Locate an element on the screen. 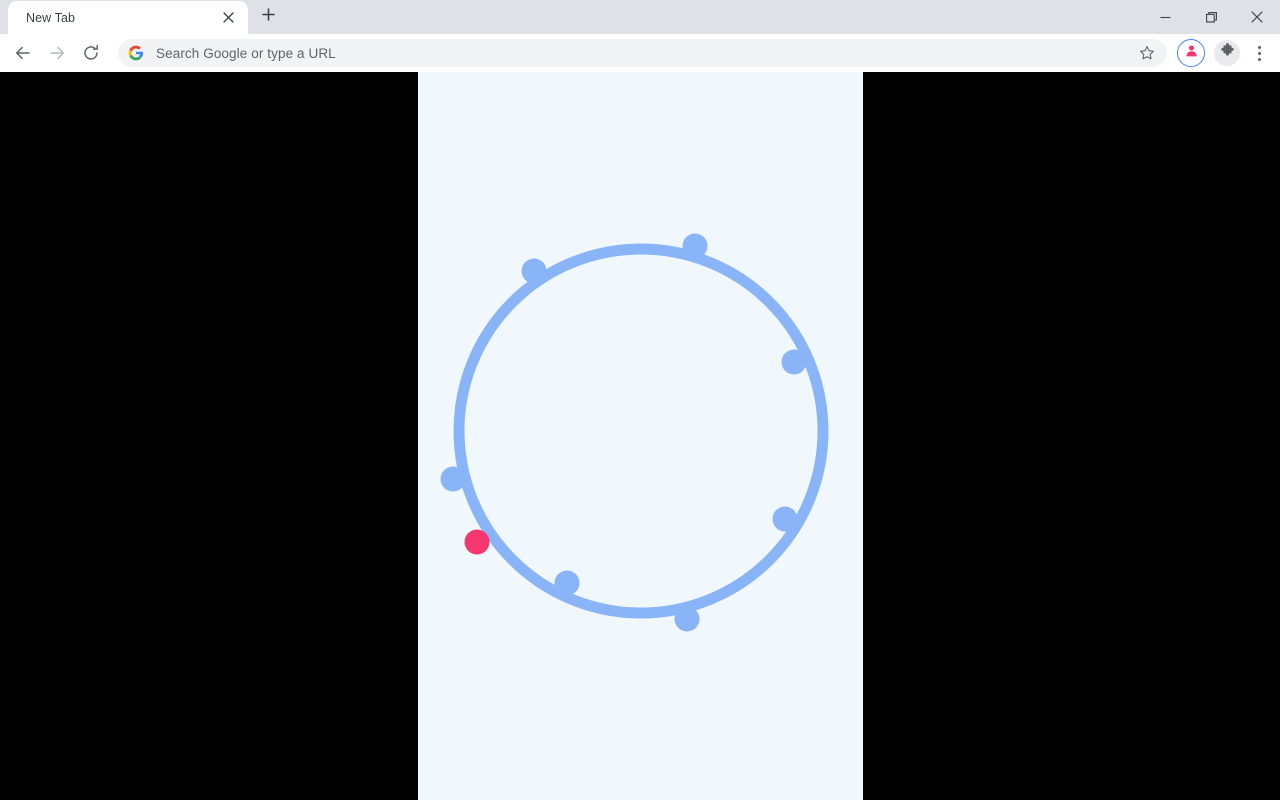 Image resolution: width=1280 pixels, height=800 pixels. reload-icon is located at coordinates (91, 53).